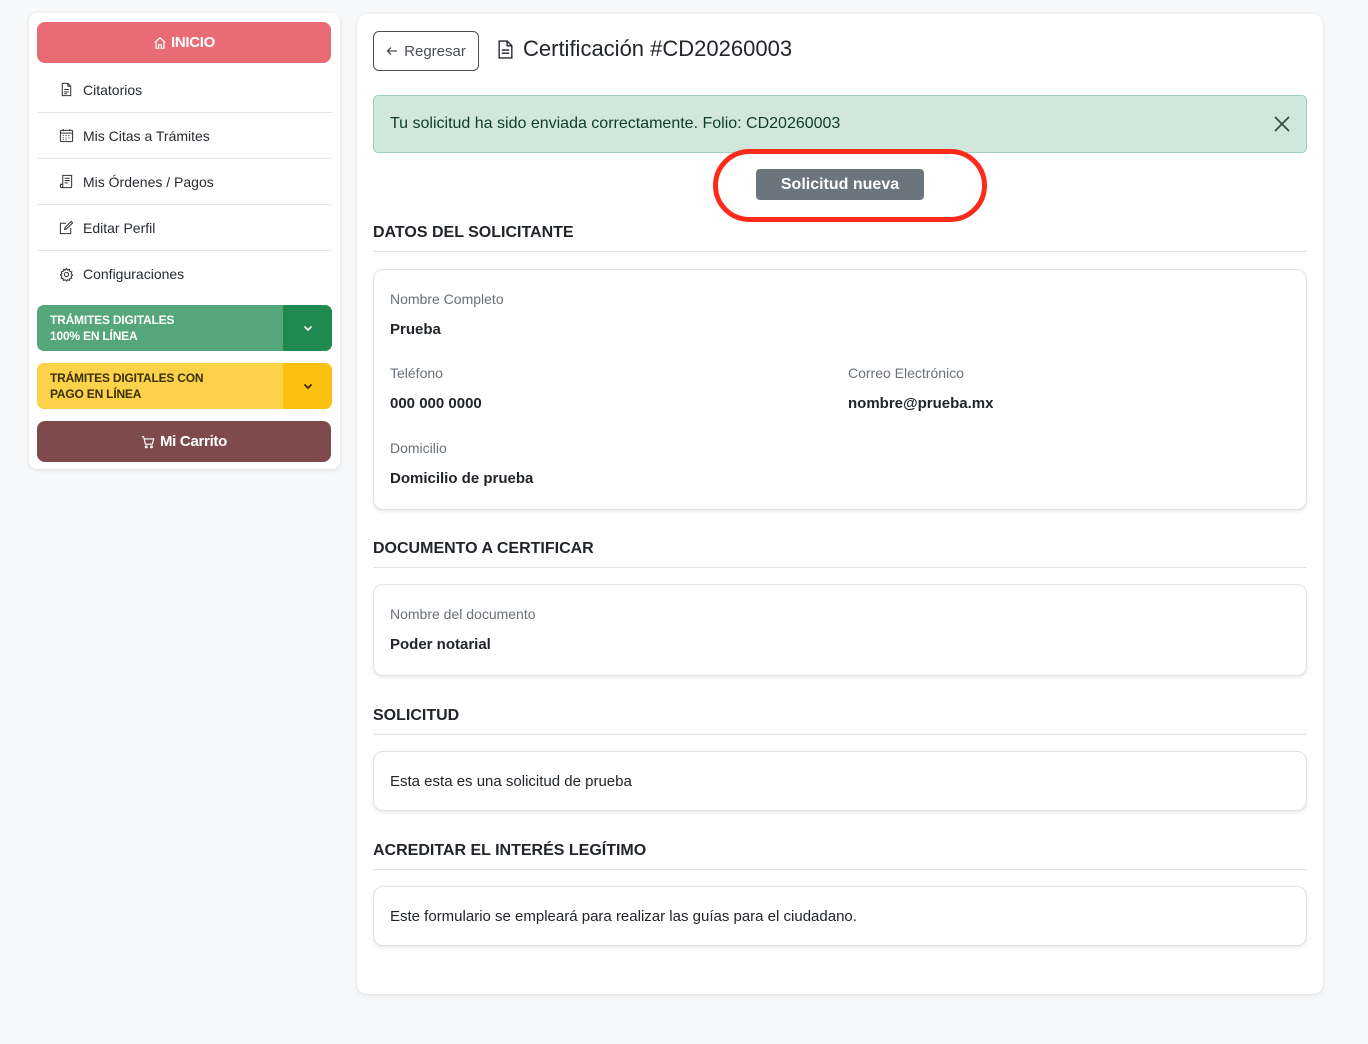 This screenshot has width=1368, height=1044. I want to click on page-title-text: Certificación #CD20260003, so click(658, 48).